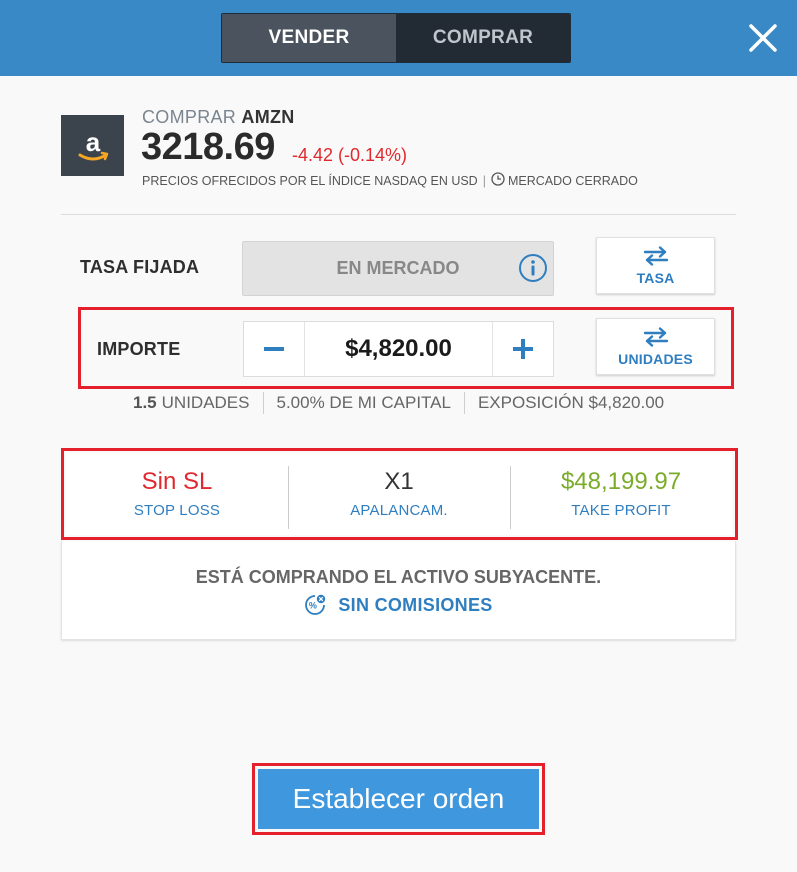 The height and width of the screenshot is (872, 797). Describe the element at coordinates (363, 402) in the screenshot. I see `capital-percentage: 5.00% DE MI CAPITAL` at that location.